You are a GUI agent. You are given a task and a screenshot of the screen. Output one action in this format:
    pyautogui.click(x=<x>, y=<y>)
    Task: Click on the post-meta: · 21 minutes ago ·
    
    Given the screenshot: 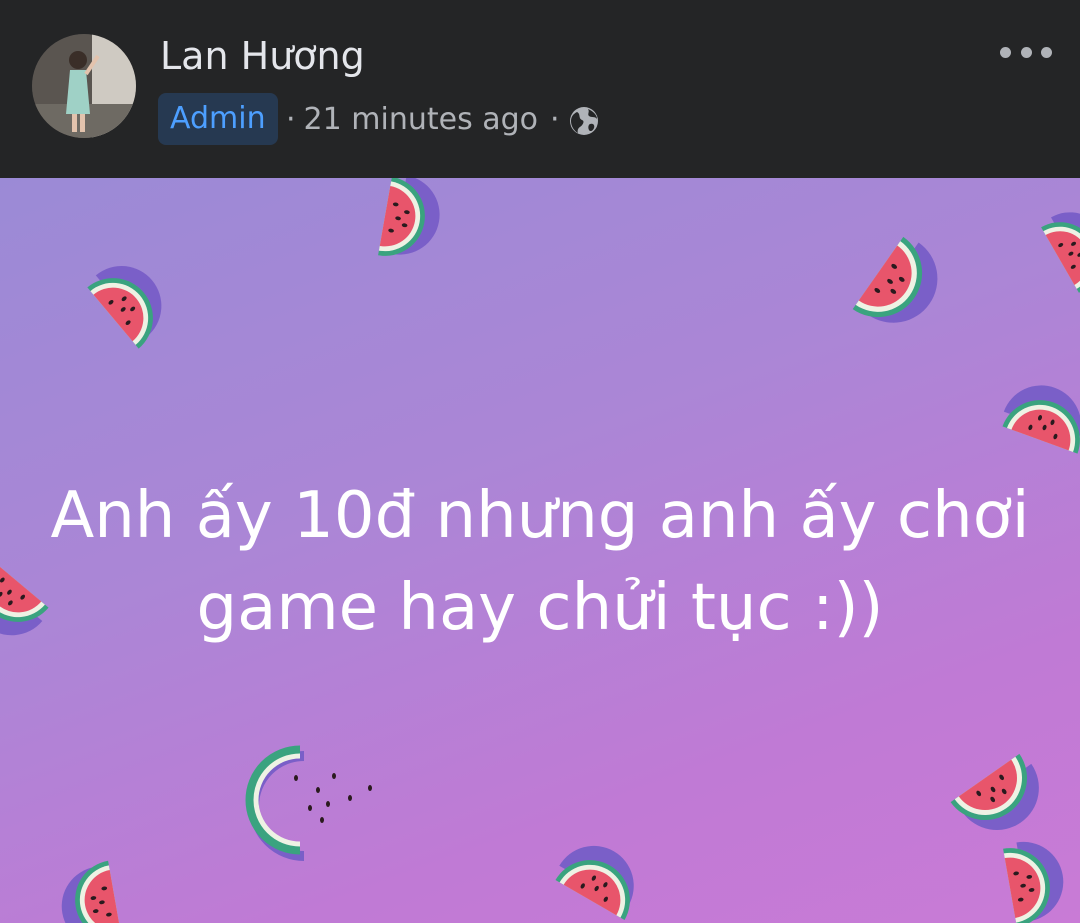 What is the action you would take?
    pyautogui.click(x=443, y=120)
    